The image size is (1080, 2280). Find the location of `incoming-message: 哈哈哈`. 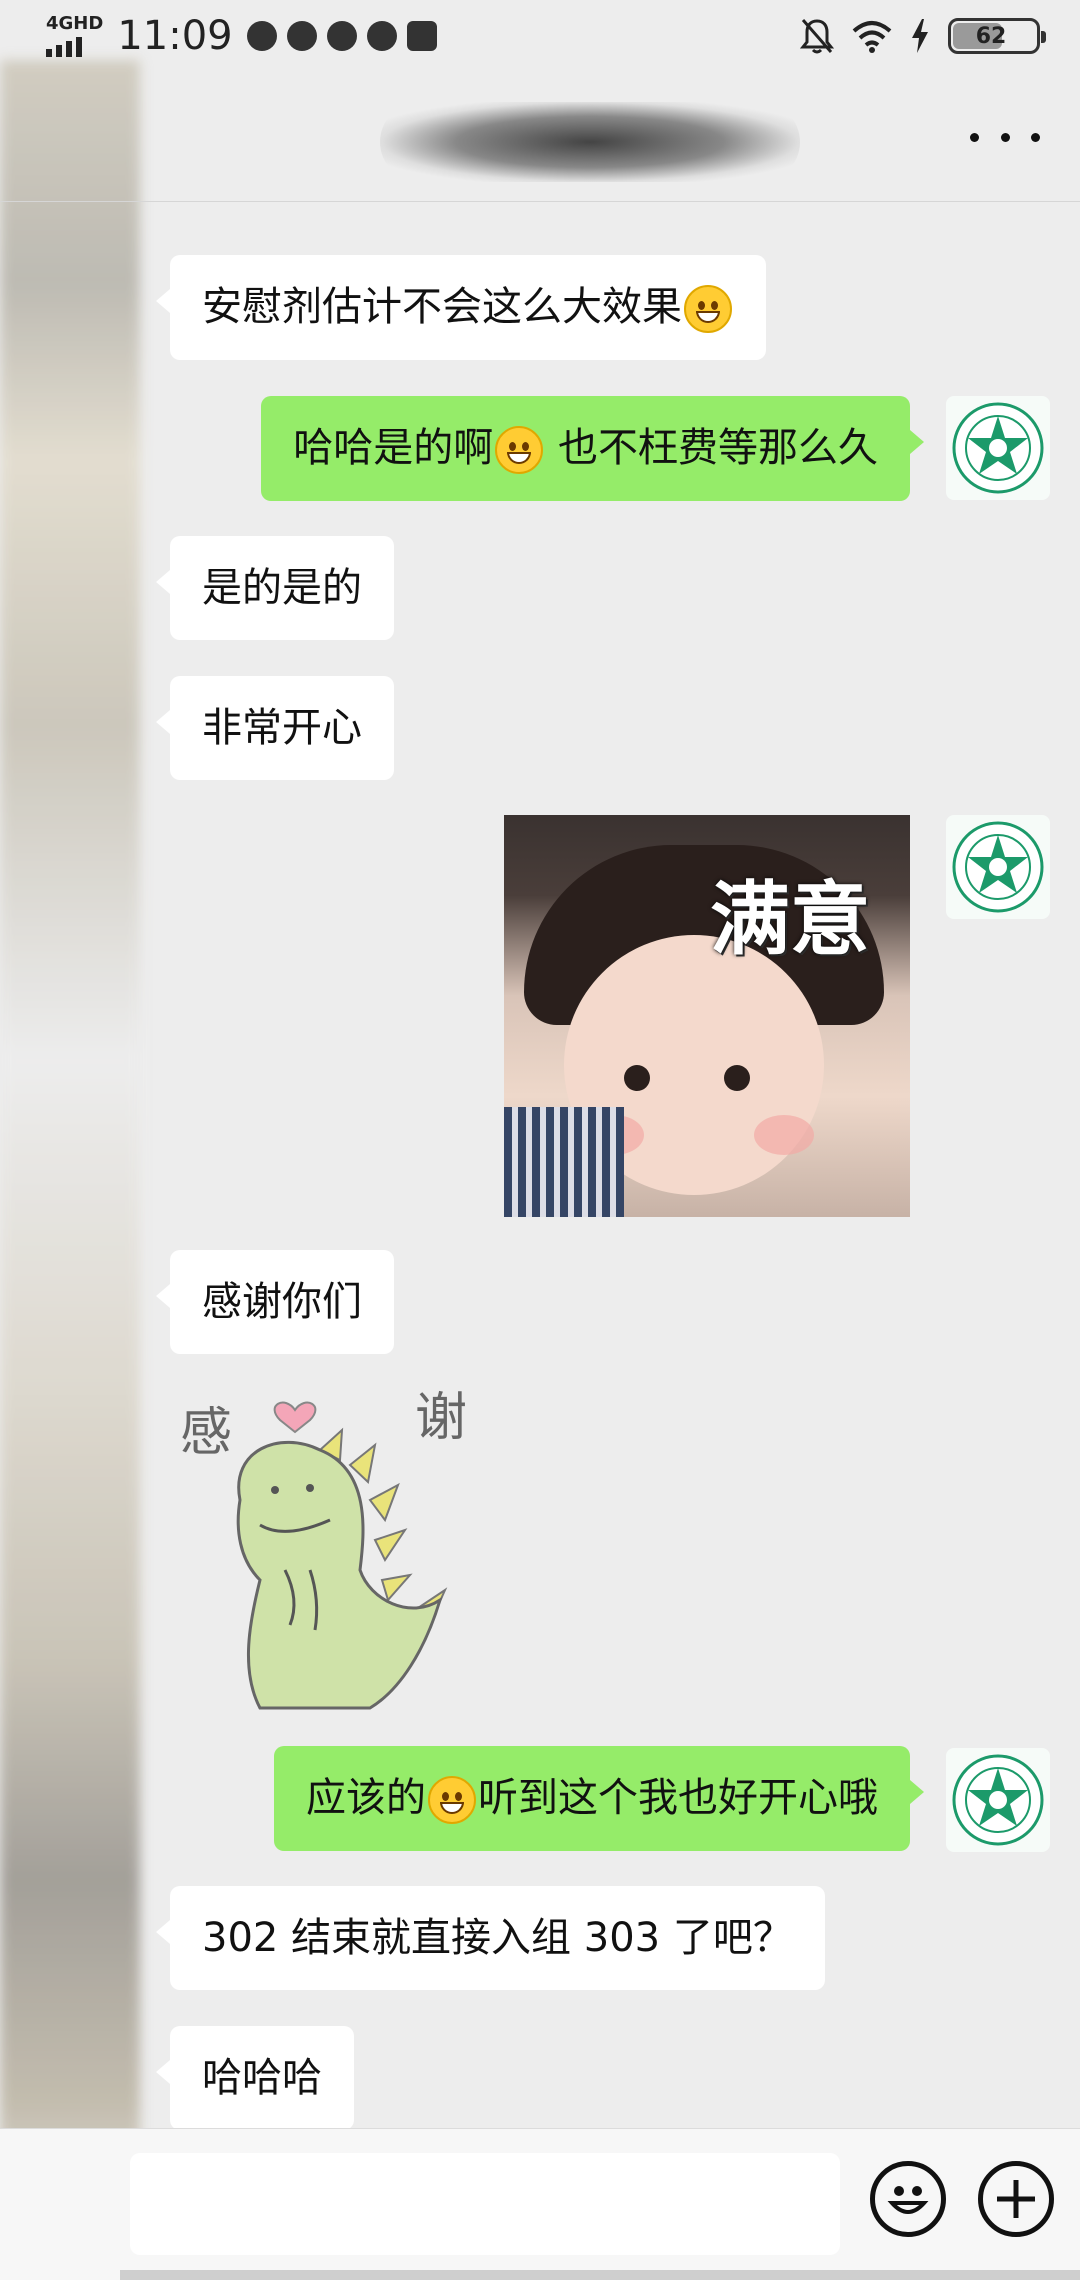

incoming-message: 哈哈哈 is located at coordinates (255, 2078).